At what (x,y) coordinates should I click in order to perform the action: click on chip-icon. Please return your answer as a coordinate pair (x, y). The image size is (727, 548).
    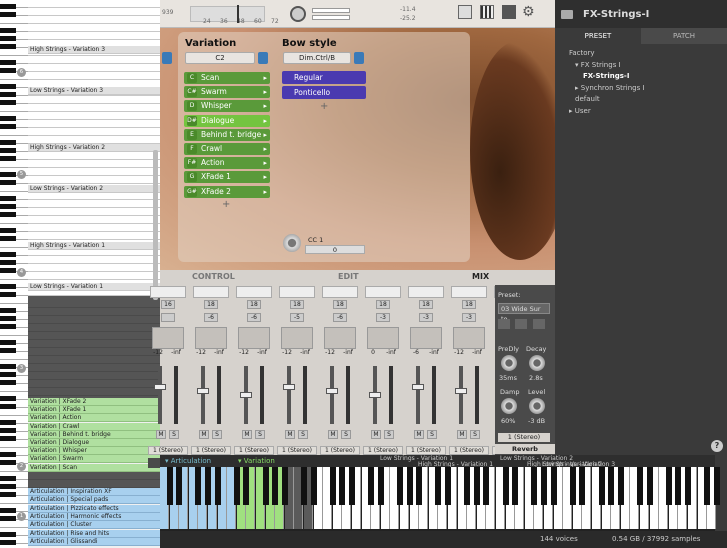
    Looking at the image, I should click on (509, 12).